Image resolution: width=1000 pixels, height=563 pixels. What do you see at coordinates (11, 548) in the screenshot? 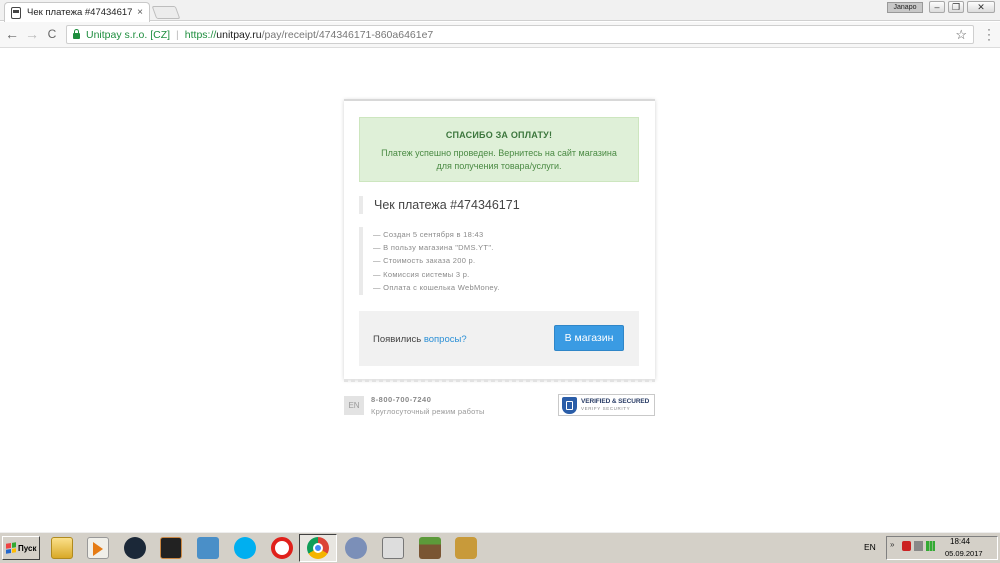
I see `windows-flag-icon` at bounding box center [11, 548].